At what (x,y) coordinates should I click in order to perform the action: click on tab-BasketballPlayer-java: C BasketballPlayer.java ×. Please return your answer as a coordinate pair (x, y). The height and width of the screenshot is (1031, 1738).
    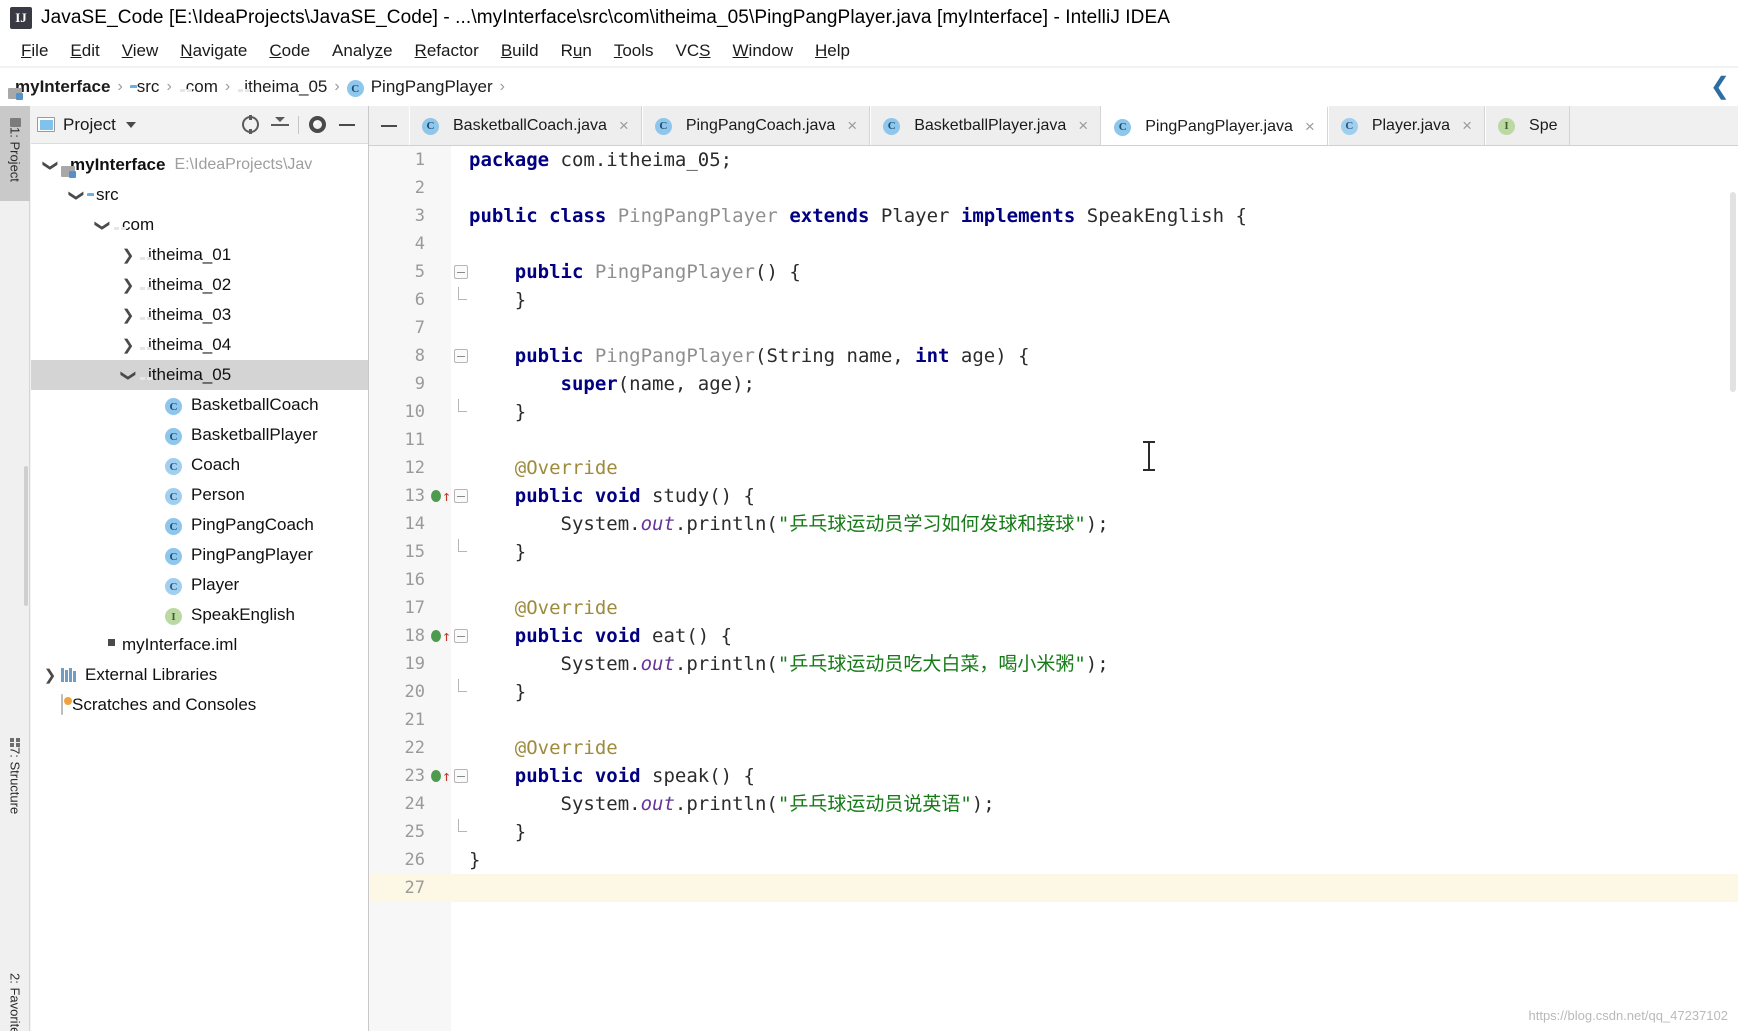
    Looking at the image, I should click on (986, 125).